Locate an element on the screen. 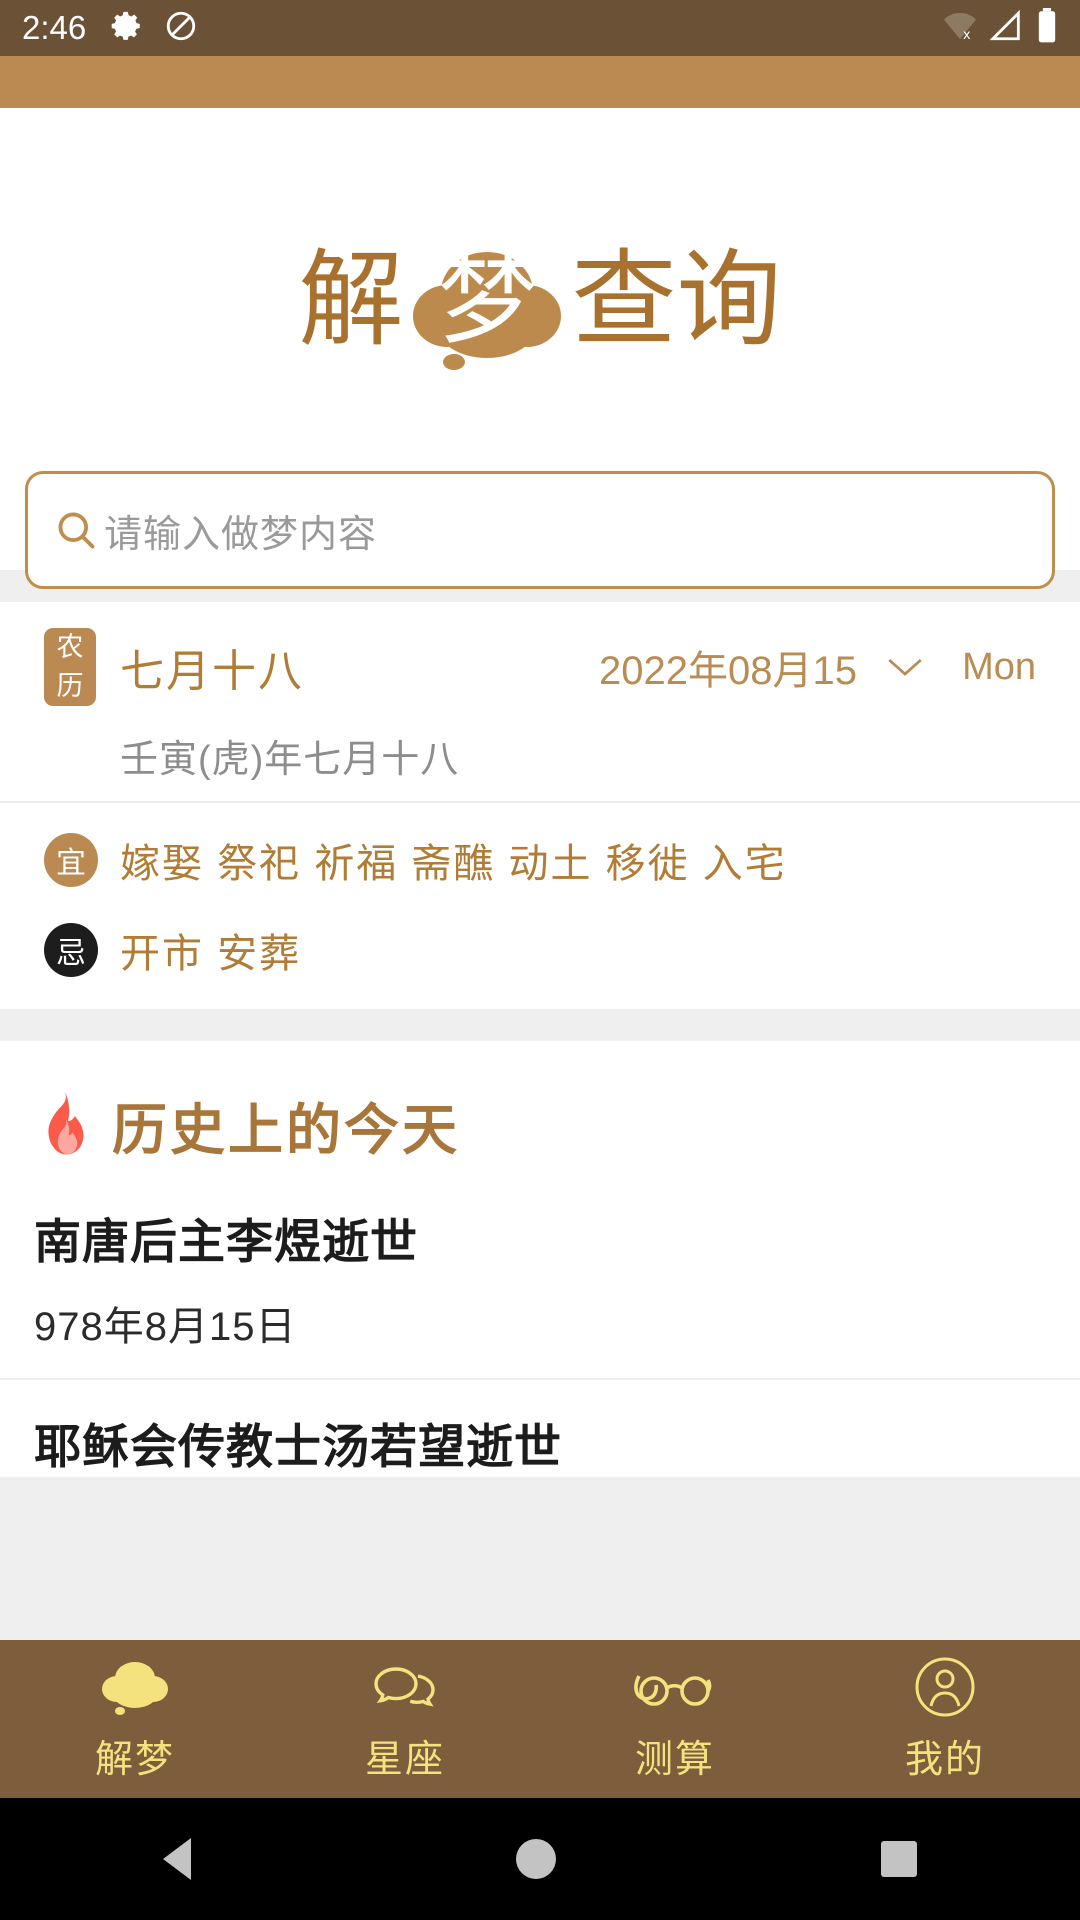 The image size is (1080, 1920). status-bar-left-icons is located at coordinates (154, 28).